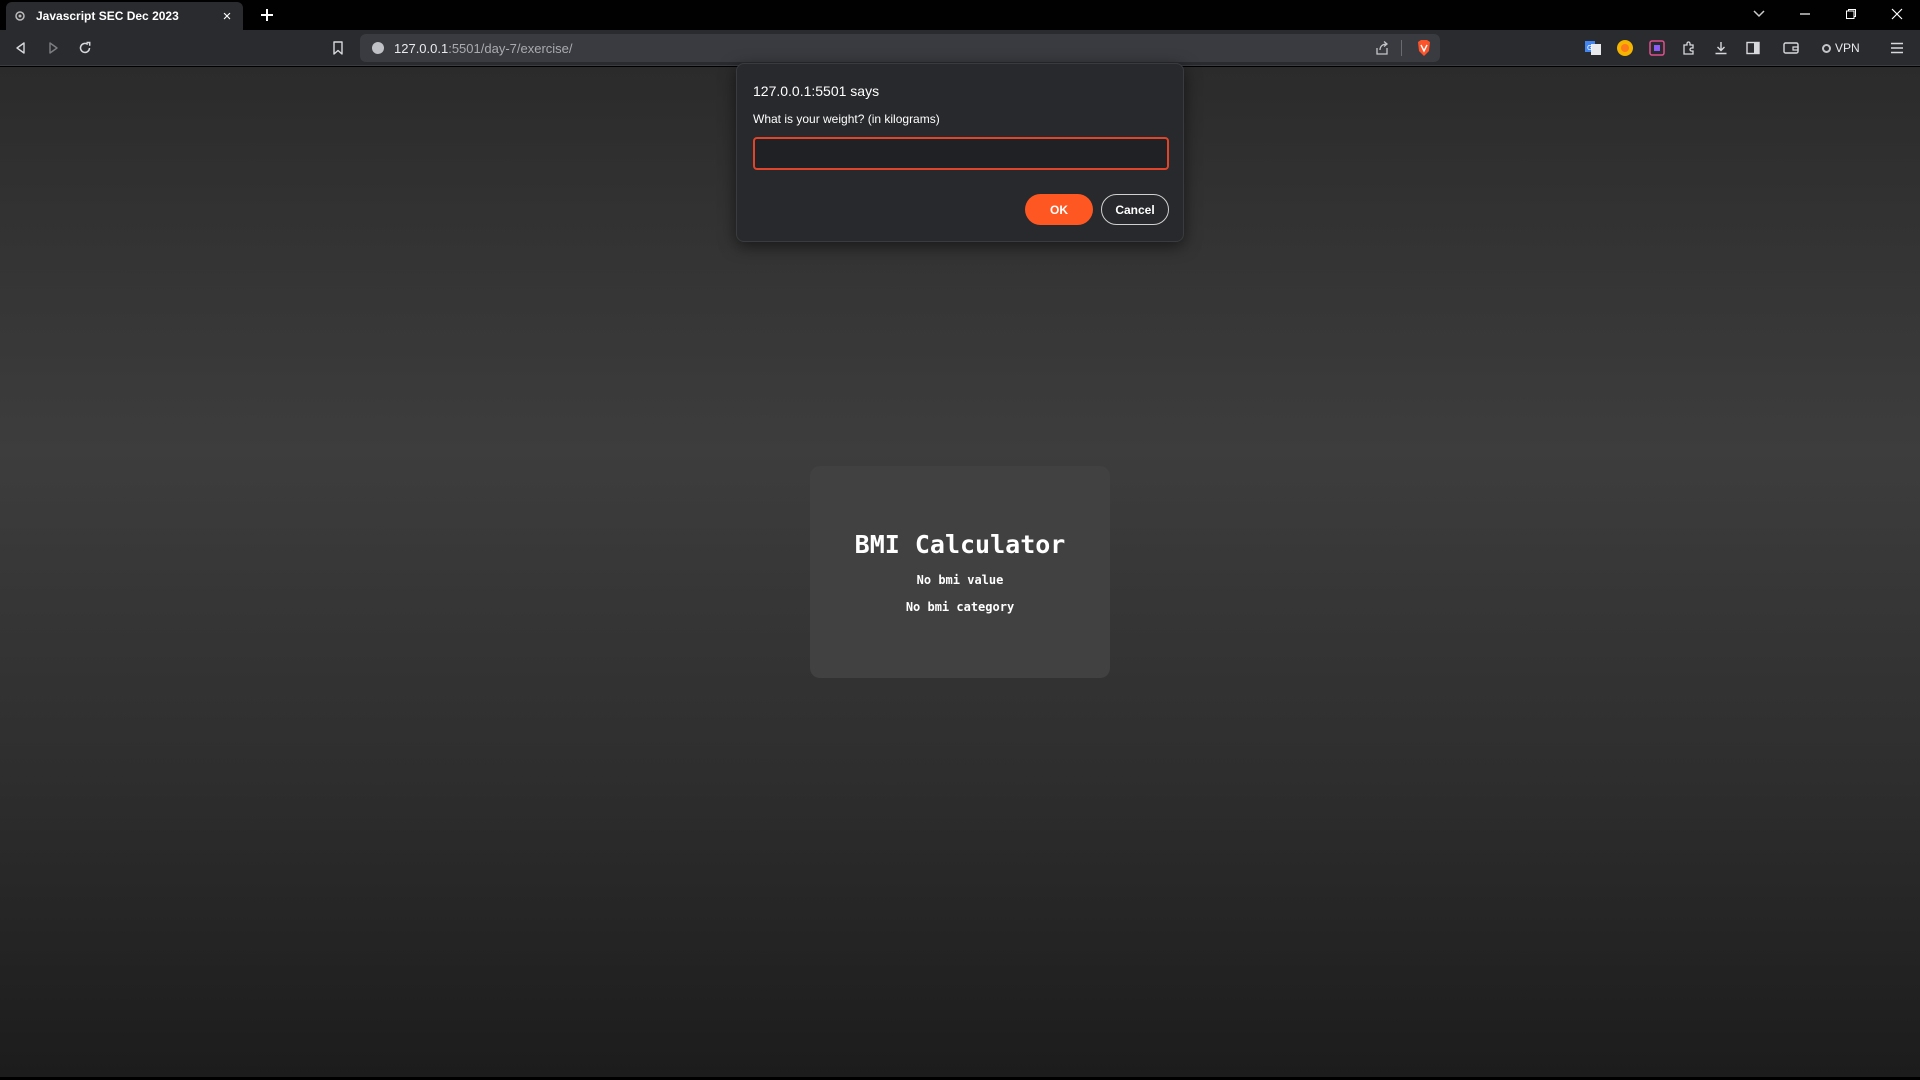  I want to click on dialog-message: What is your weight? (in kilograms), so click(846, 119).